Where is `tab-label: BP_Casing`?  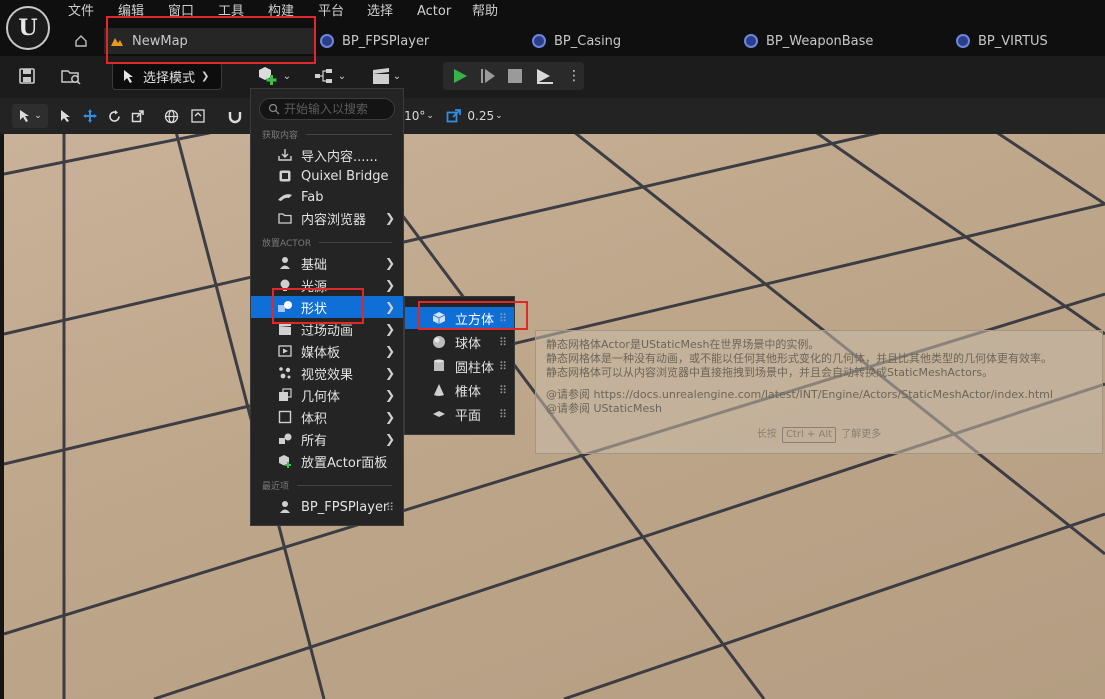 tab-label: BP_Casing is located at coordinates (588, 41).